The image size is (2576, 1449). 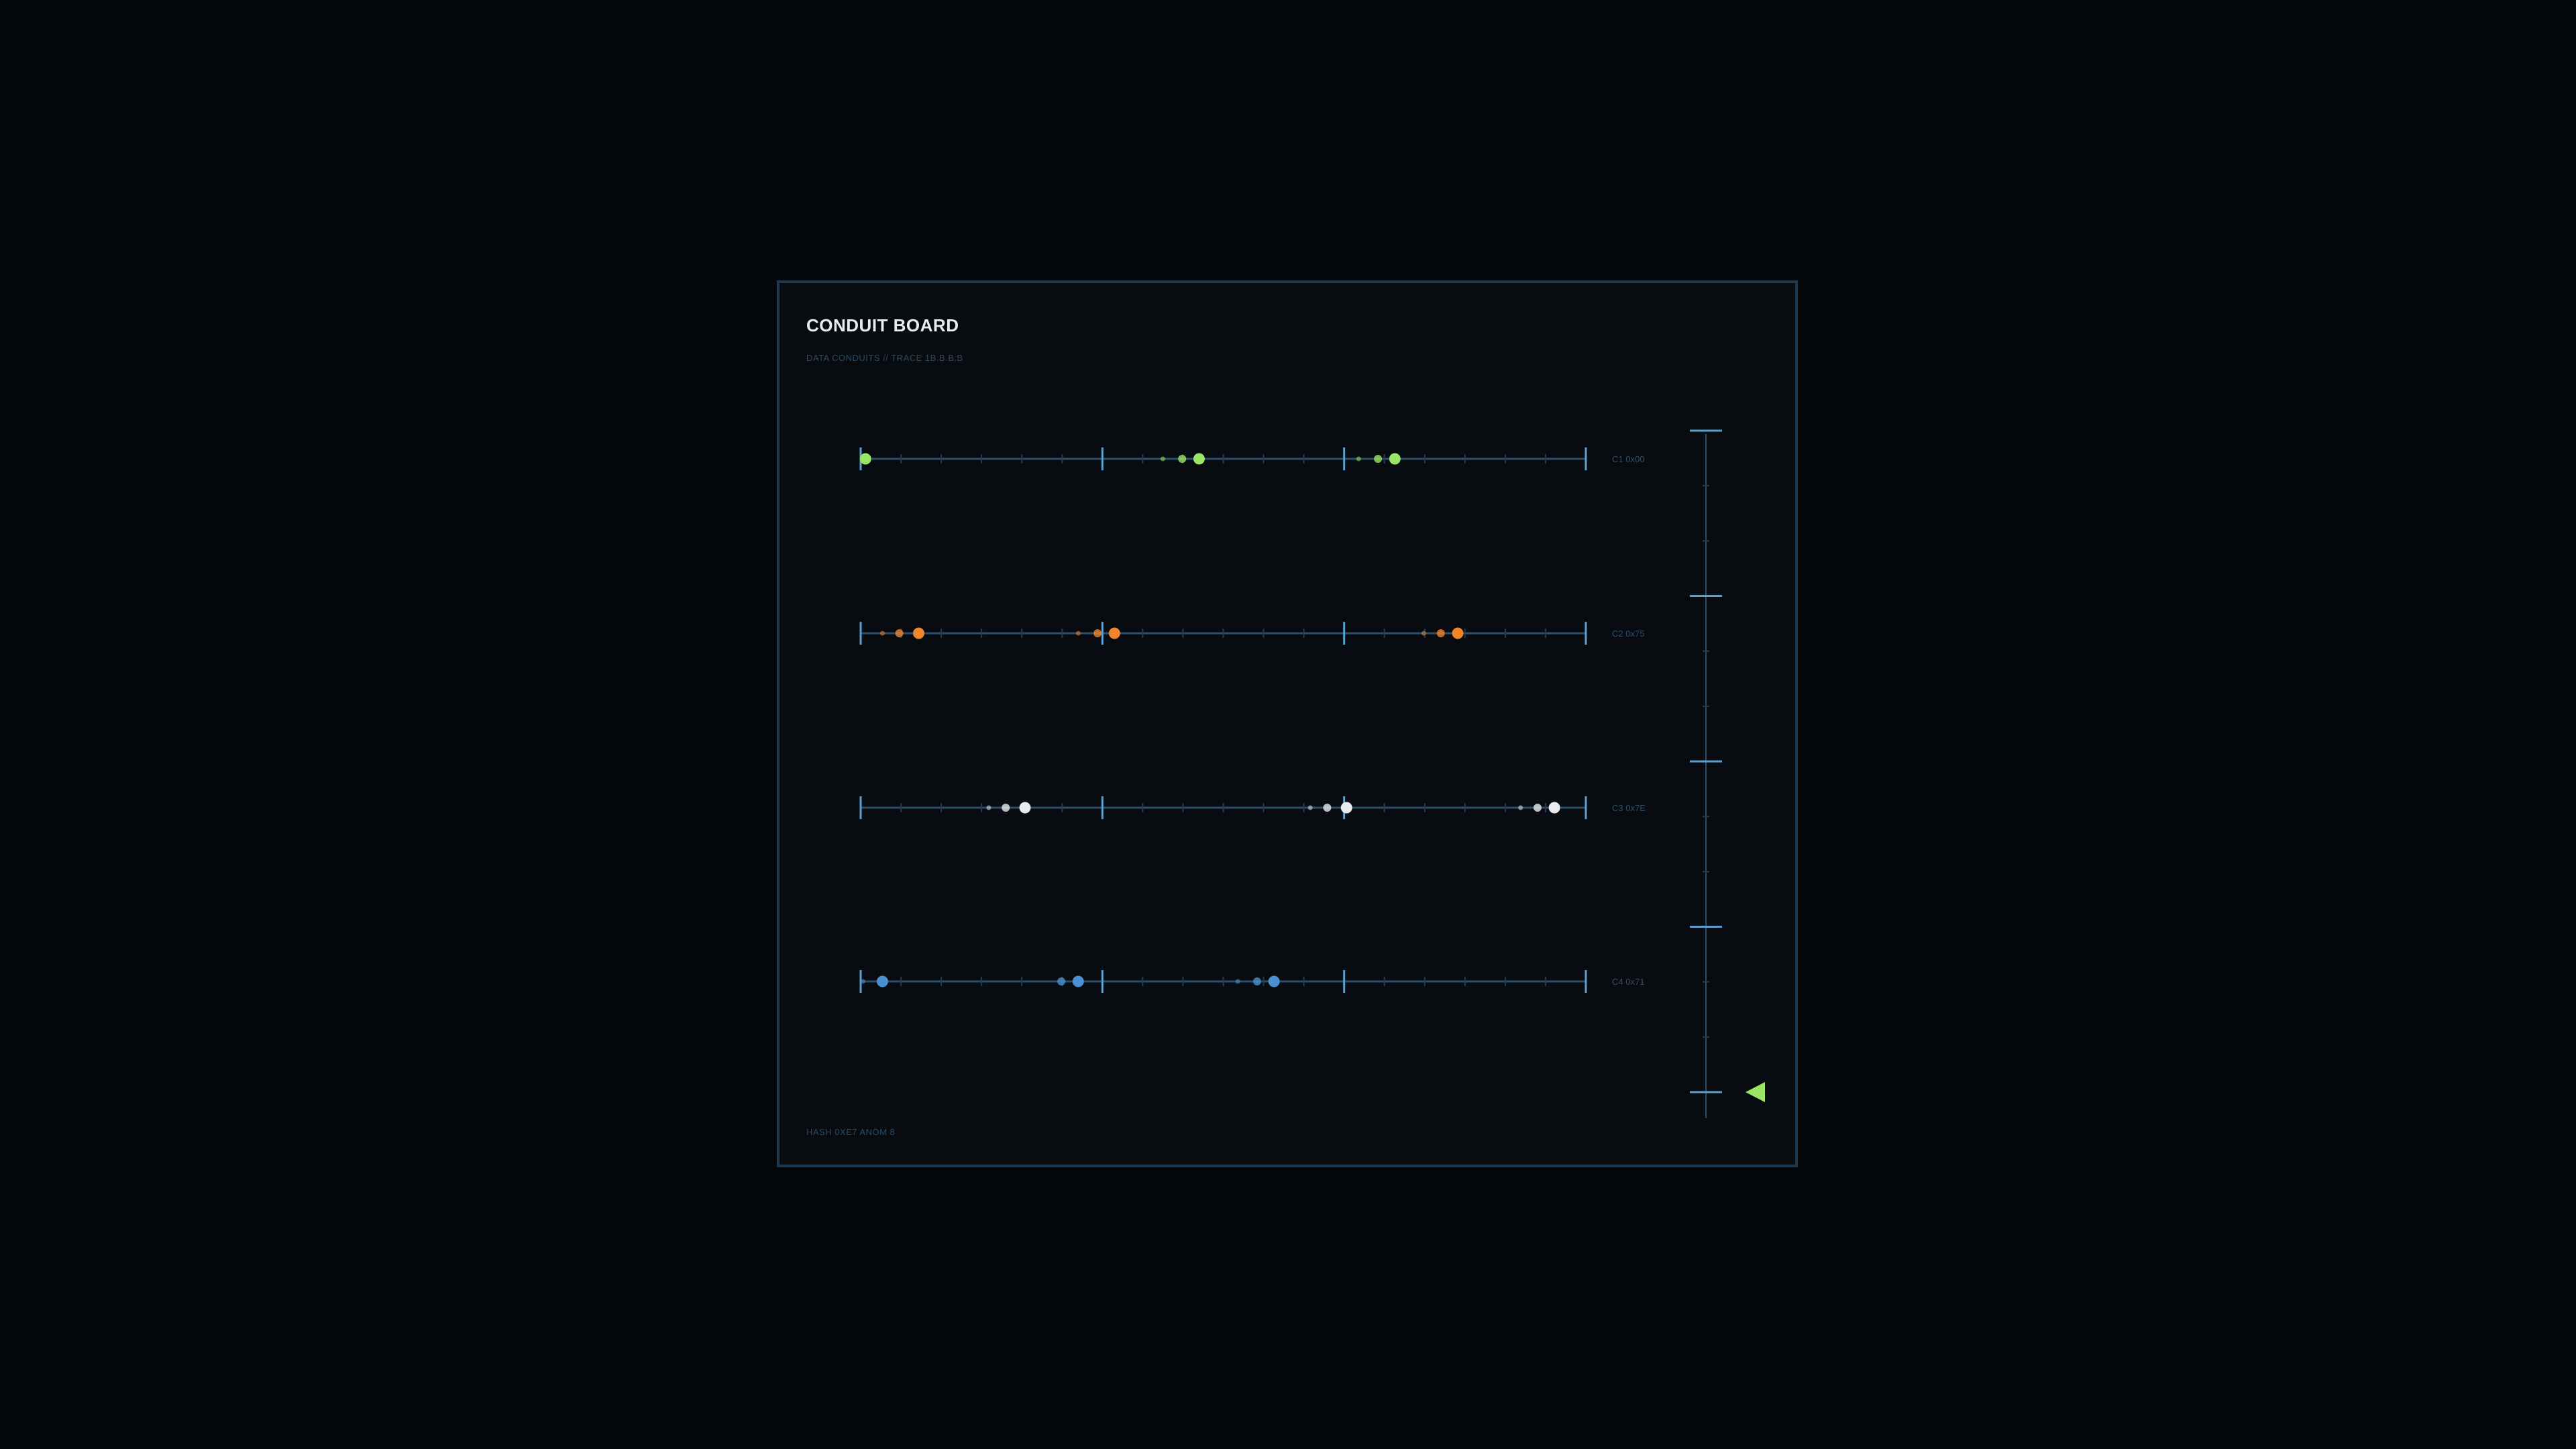 I want to click on conduit-label: C3 0x7E, so click(x=1629, y=808).